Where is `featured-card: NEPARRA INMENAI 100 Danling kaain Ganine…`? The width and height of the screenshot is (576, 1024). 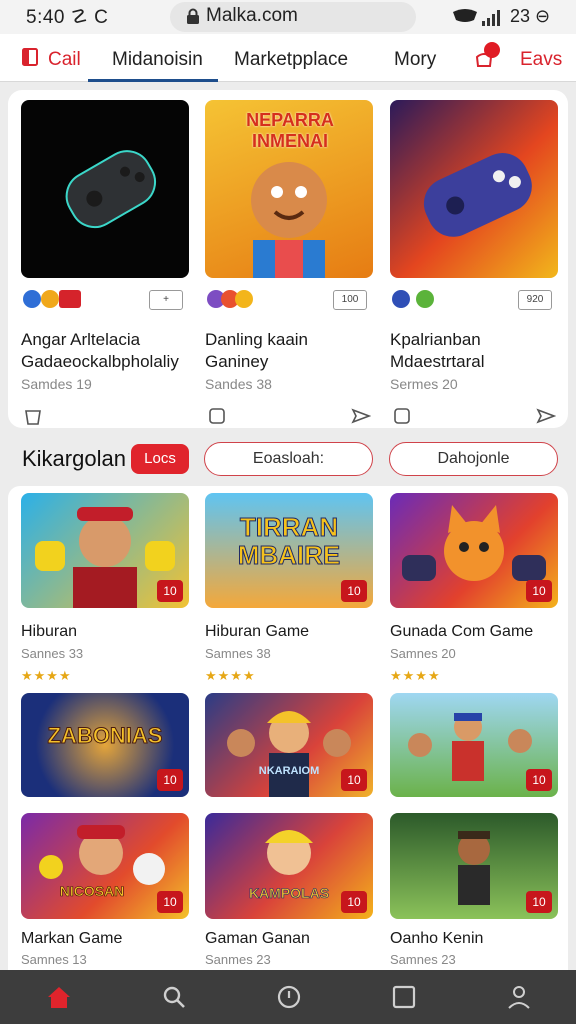
featured-card: NEPARRA INMENAI 100 Danling kaain Ganine… is located at coordinates (289, 265).